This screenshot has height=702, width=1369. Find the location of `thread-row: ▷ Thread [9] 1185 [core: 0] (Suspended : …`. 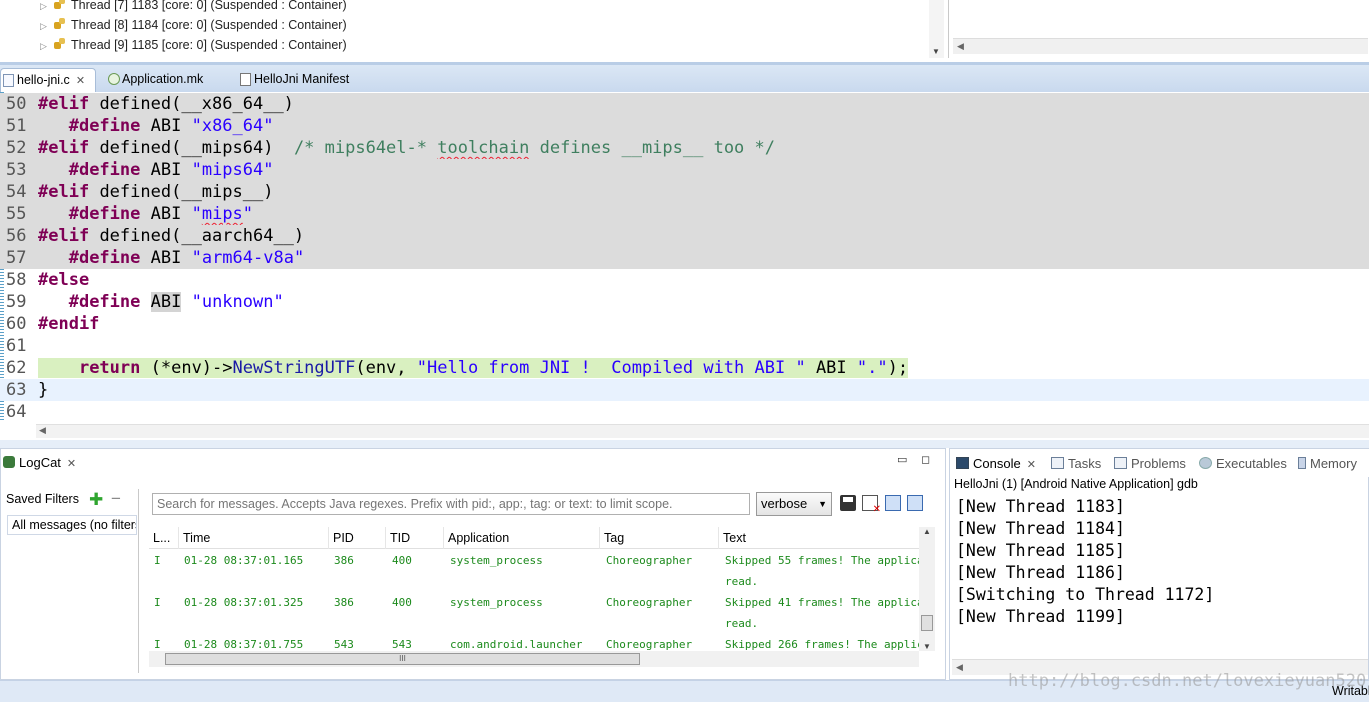

thread-row: ▷ Thread [9] 1185 [core: 0] (Suspended : … is located at coordinates (193, 45).